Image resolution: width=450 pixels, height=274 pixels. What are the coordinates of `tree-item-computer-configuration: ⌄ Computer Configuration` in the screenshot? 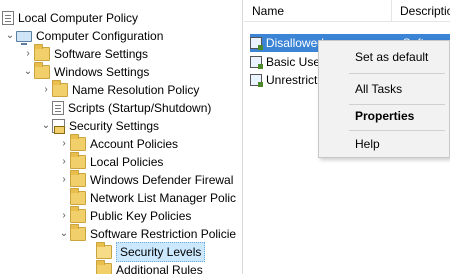 It's located at (83, 36).